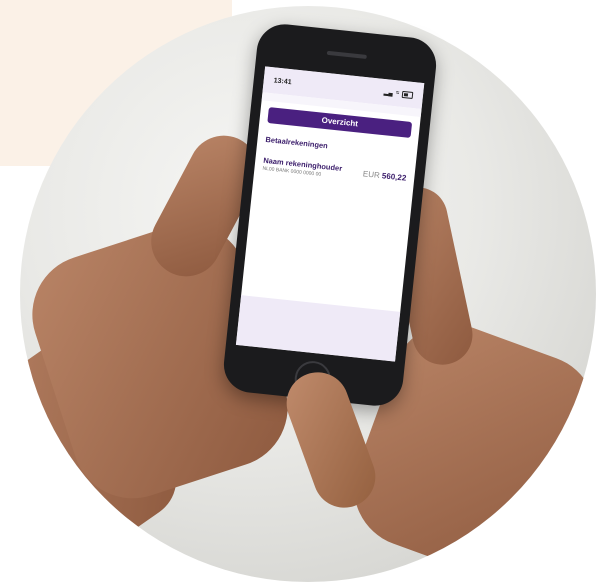 Image resolution: width=616 pixels, height=586 pixels. Describe the element at coordinates (388, 93) in the screenshot. I see `signal-icon: ▂▄` at that location.